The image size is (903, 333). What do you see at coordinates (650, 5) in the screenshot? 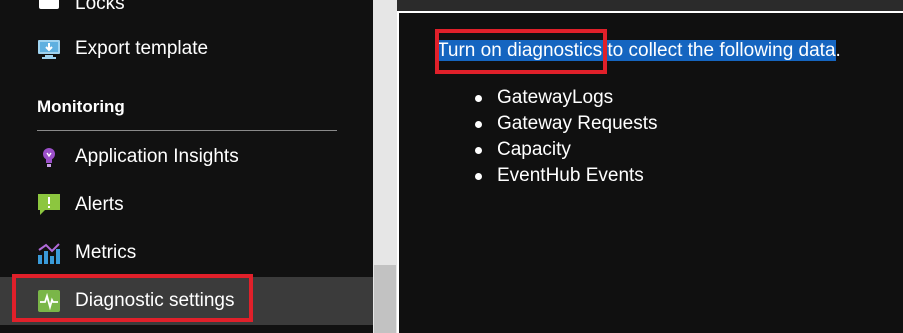
I see `panel-topbar` at bounding box center [650, 5].